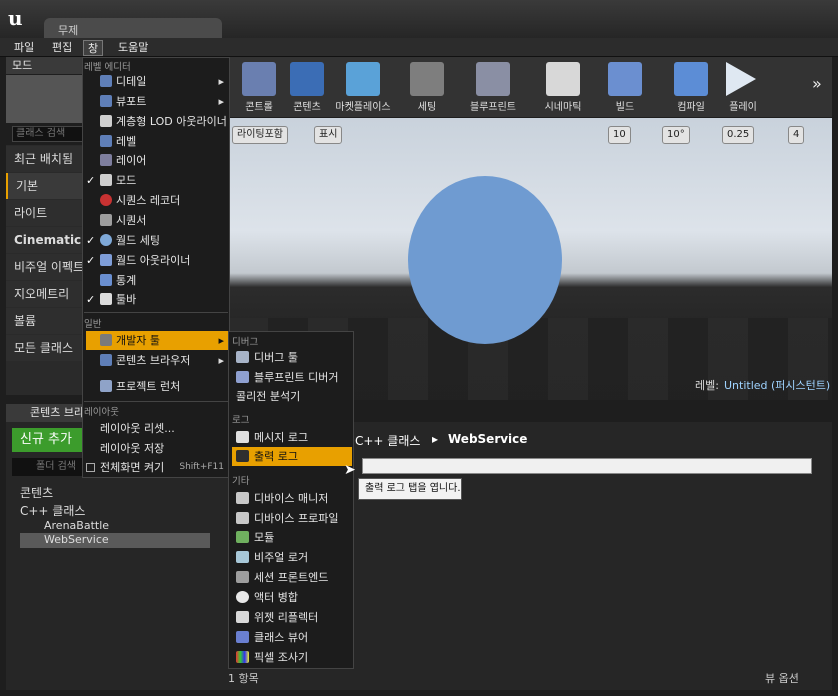 Image resolution: width=838 pixels, height=696 pixels. I want to click on menu-item-hlod-outliner: 계층형 LOD 아웃라이너, so click(157, 121).